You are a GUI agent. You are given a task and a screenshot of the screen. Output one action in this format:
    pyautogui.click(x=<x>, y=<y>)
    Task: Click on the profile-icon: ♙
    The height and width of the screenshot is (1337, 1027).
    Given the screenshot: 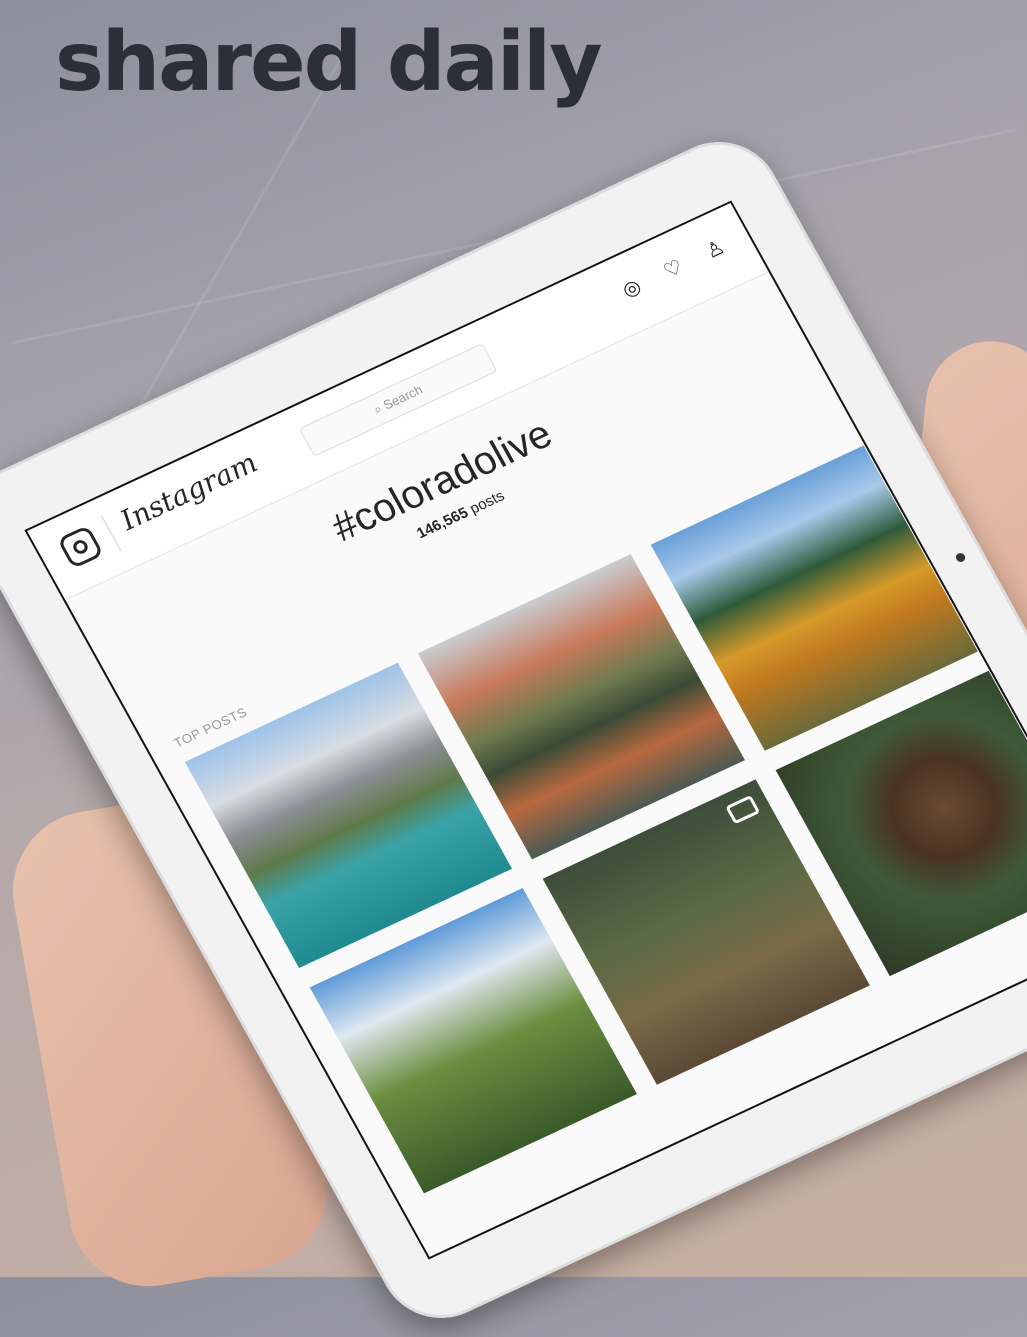 What is the action you would take?
    pyautogui.click(x=715, y=249)
    